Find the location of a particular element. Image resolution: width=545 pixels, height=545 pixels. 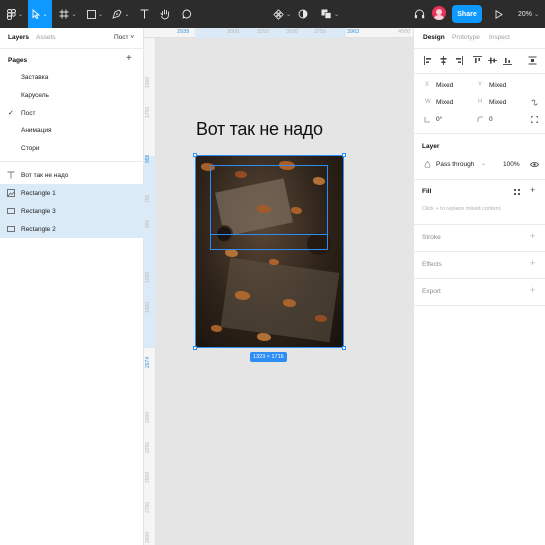

layer-label: Rectangle 3 is located at coordinates (38, 211).